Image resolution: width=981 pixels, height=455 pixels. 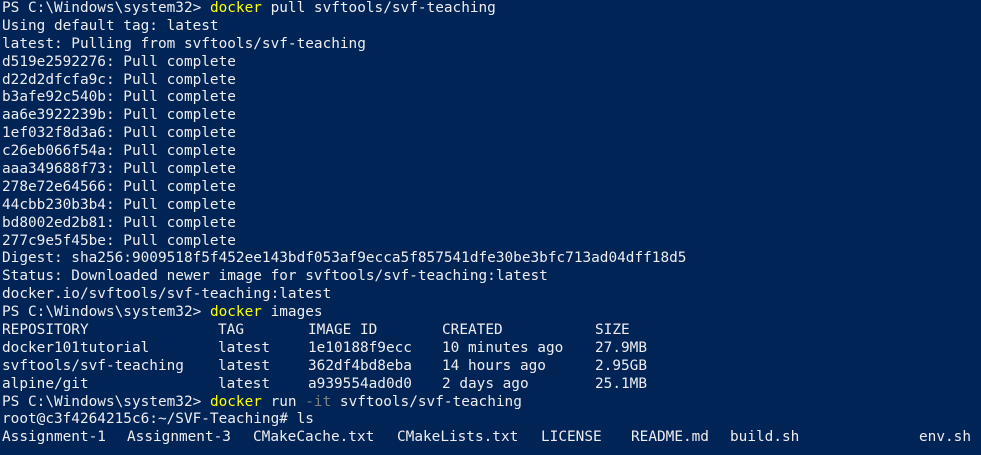 I want to click on output-line: bd8002ed2b81: Pull complete, so click(x=119, y=222).